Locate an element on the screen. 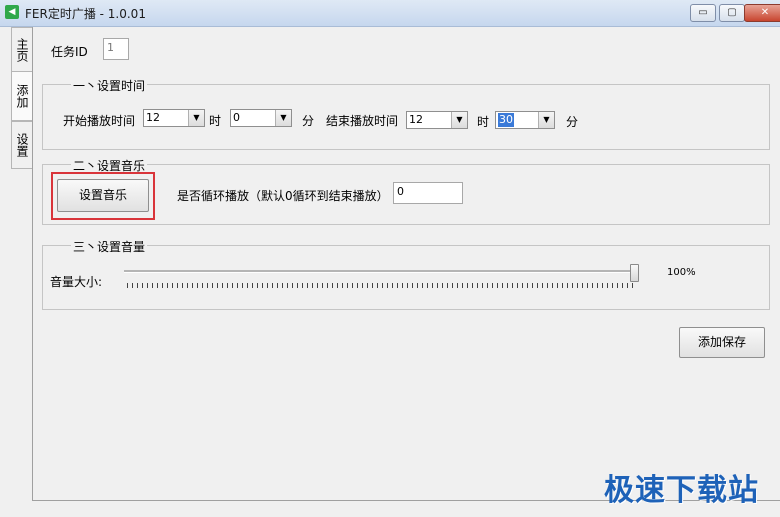 The image size is (780, 517). task-id-label: 任务ID is located at coordinates (69, 52).